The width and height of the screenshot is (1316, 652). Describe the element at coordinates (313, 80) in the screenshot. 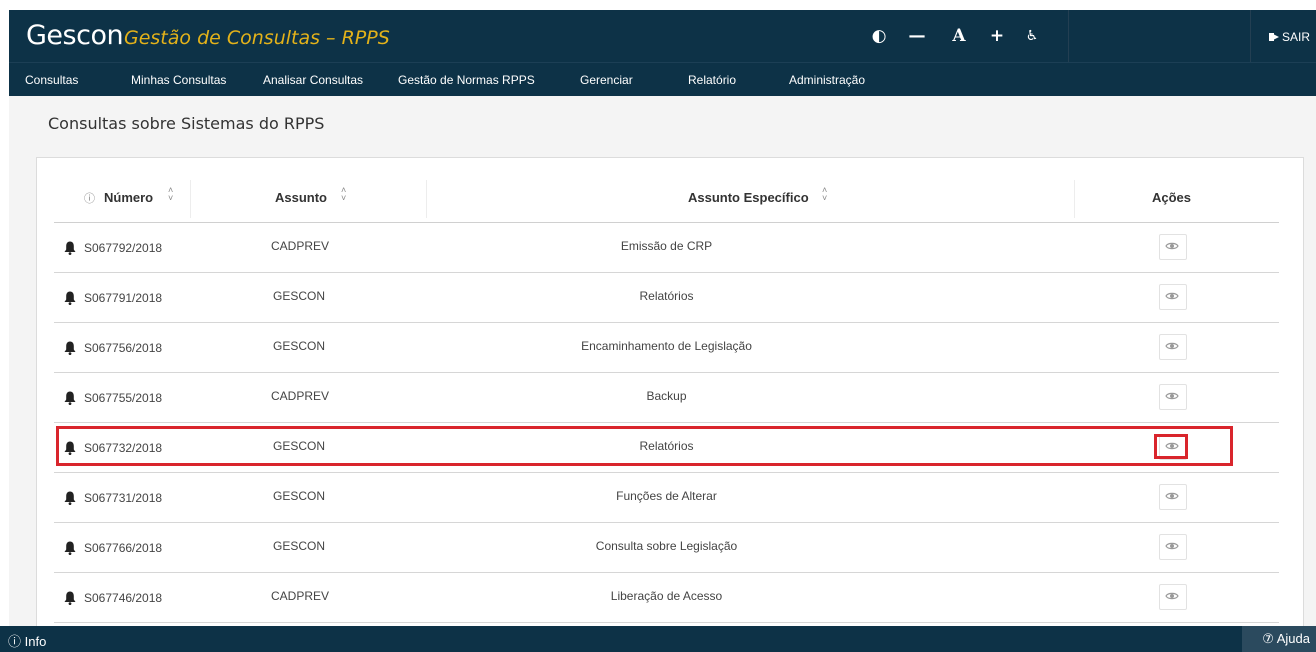

I see `menu-item-analisar-consultas: Analisar Consultas` at that location.